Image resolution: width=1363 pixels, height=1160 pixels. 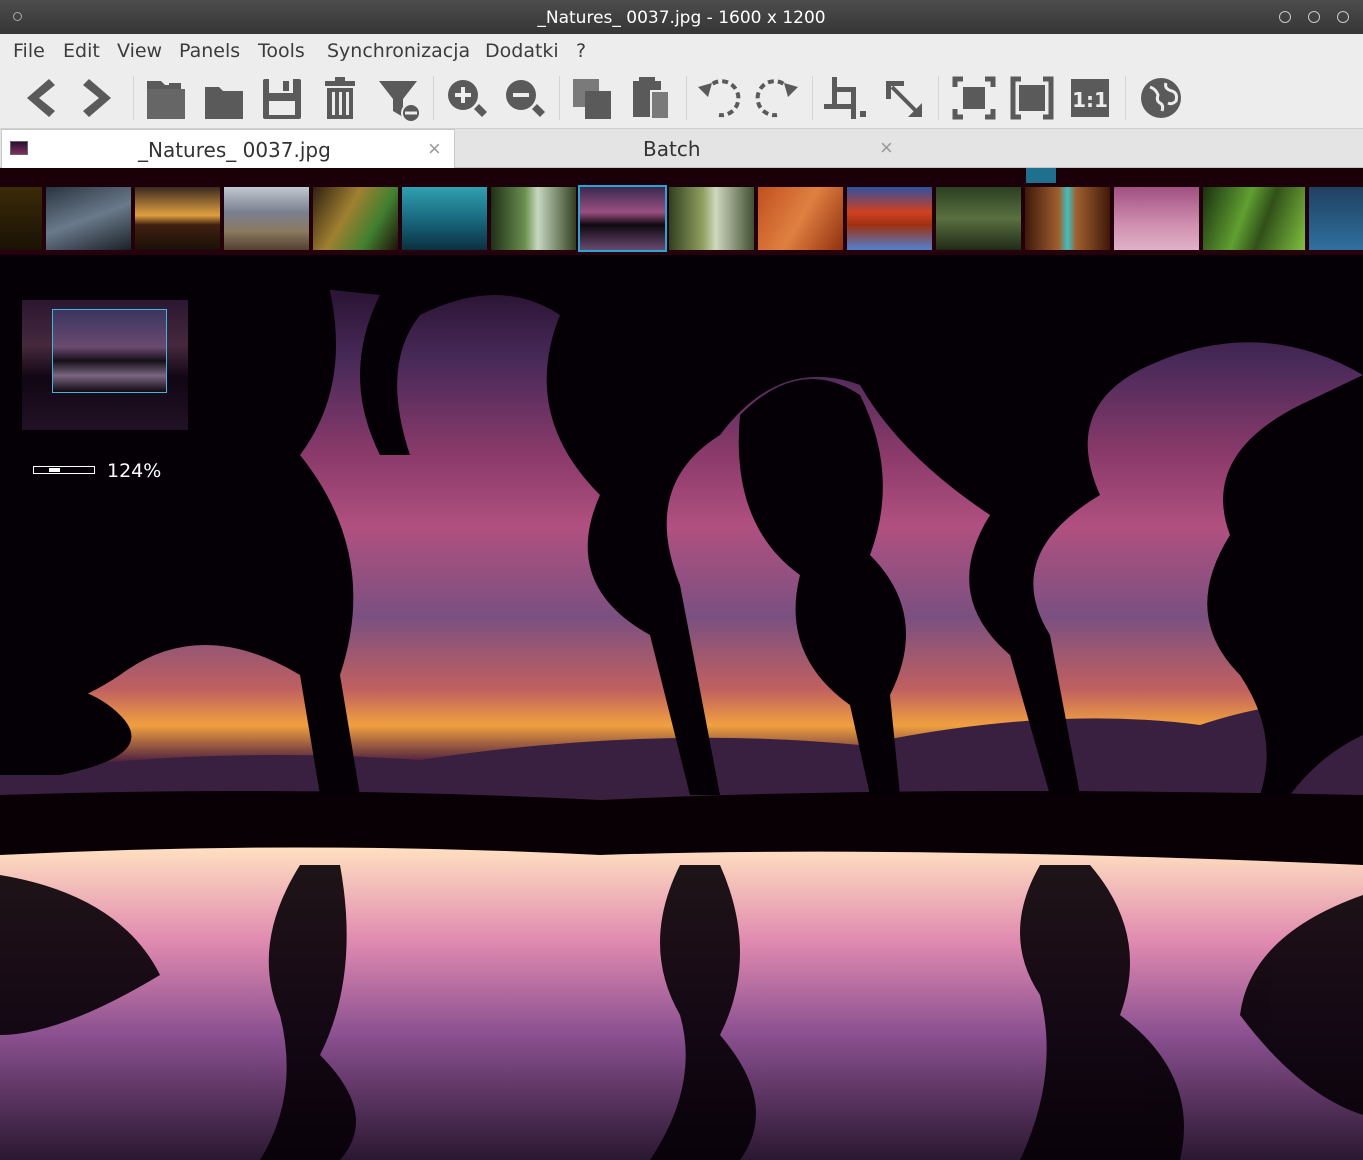 I want to click on tab-bar: _Natures_ 0037.jpg × Batch ×, so click(x=681, y=148).